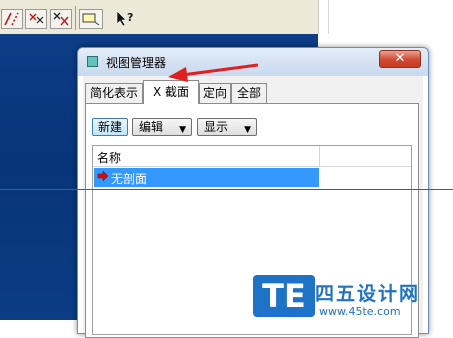 The height and width of the screenshot is (338, 453). What do you see at coordinates (61, 19) in the screenshot?
I see `pattern-xx-icon` at bounding box center [61, 19].